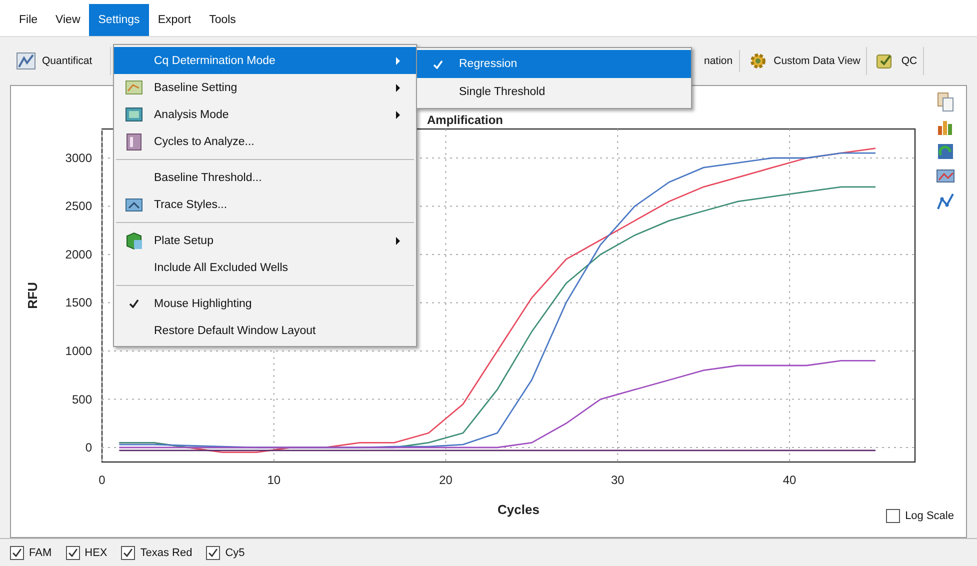  What do you see at coordinates (102, 480) in the screenshot?
I see `x-tick-label: 0` at bounding box center [102, 480].